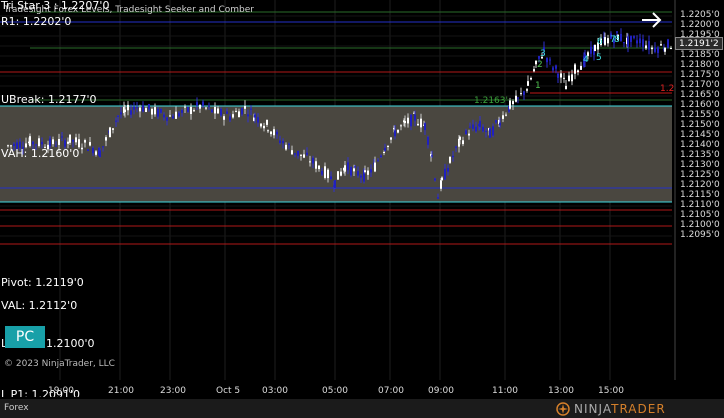 This screenshot has height=418, width=724. Describe the element at coordinates (36, 21) in the screenshot. I see `level-label-r1: R1: 1.2202'0` at that location.